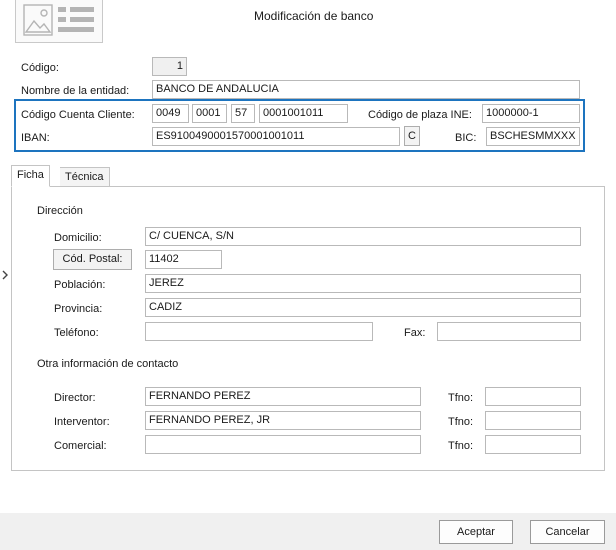  Describe the element at coordinates (314, 16) in the screenshot. I see `window-title: Modificación de banco` at that location.